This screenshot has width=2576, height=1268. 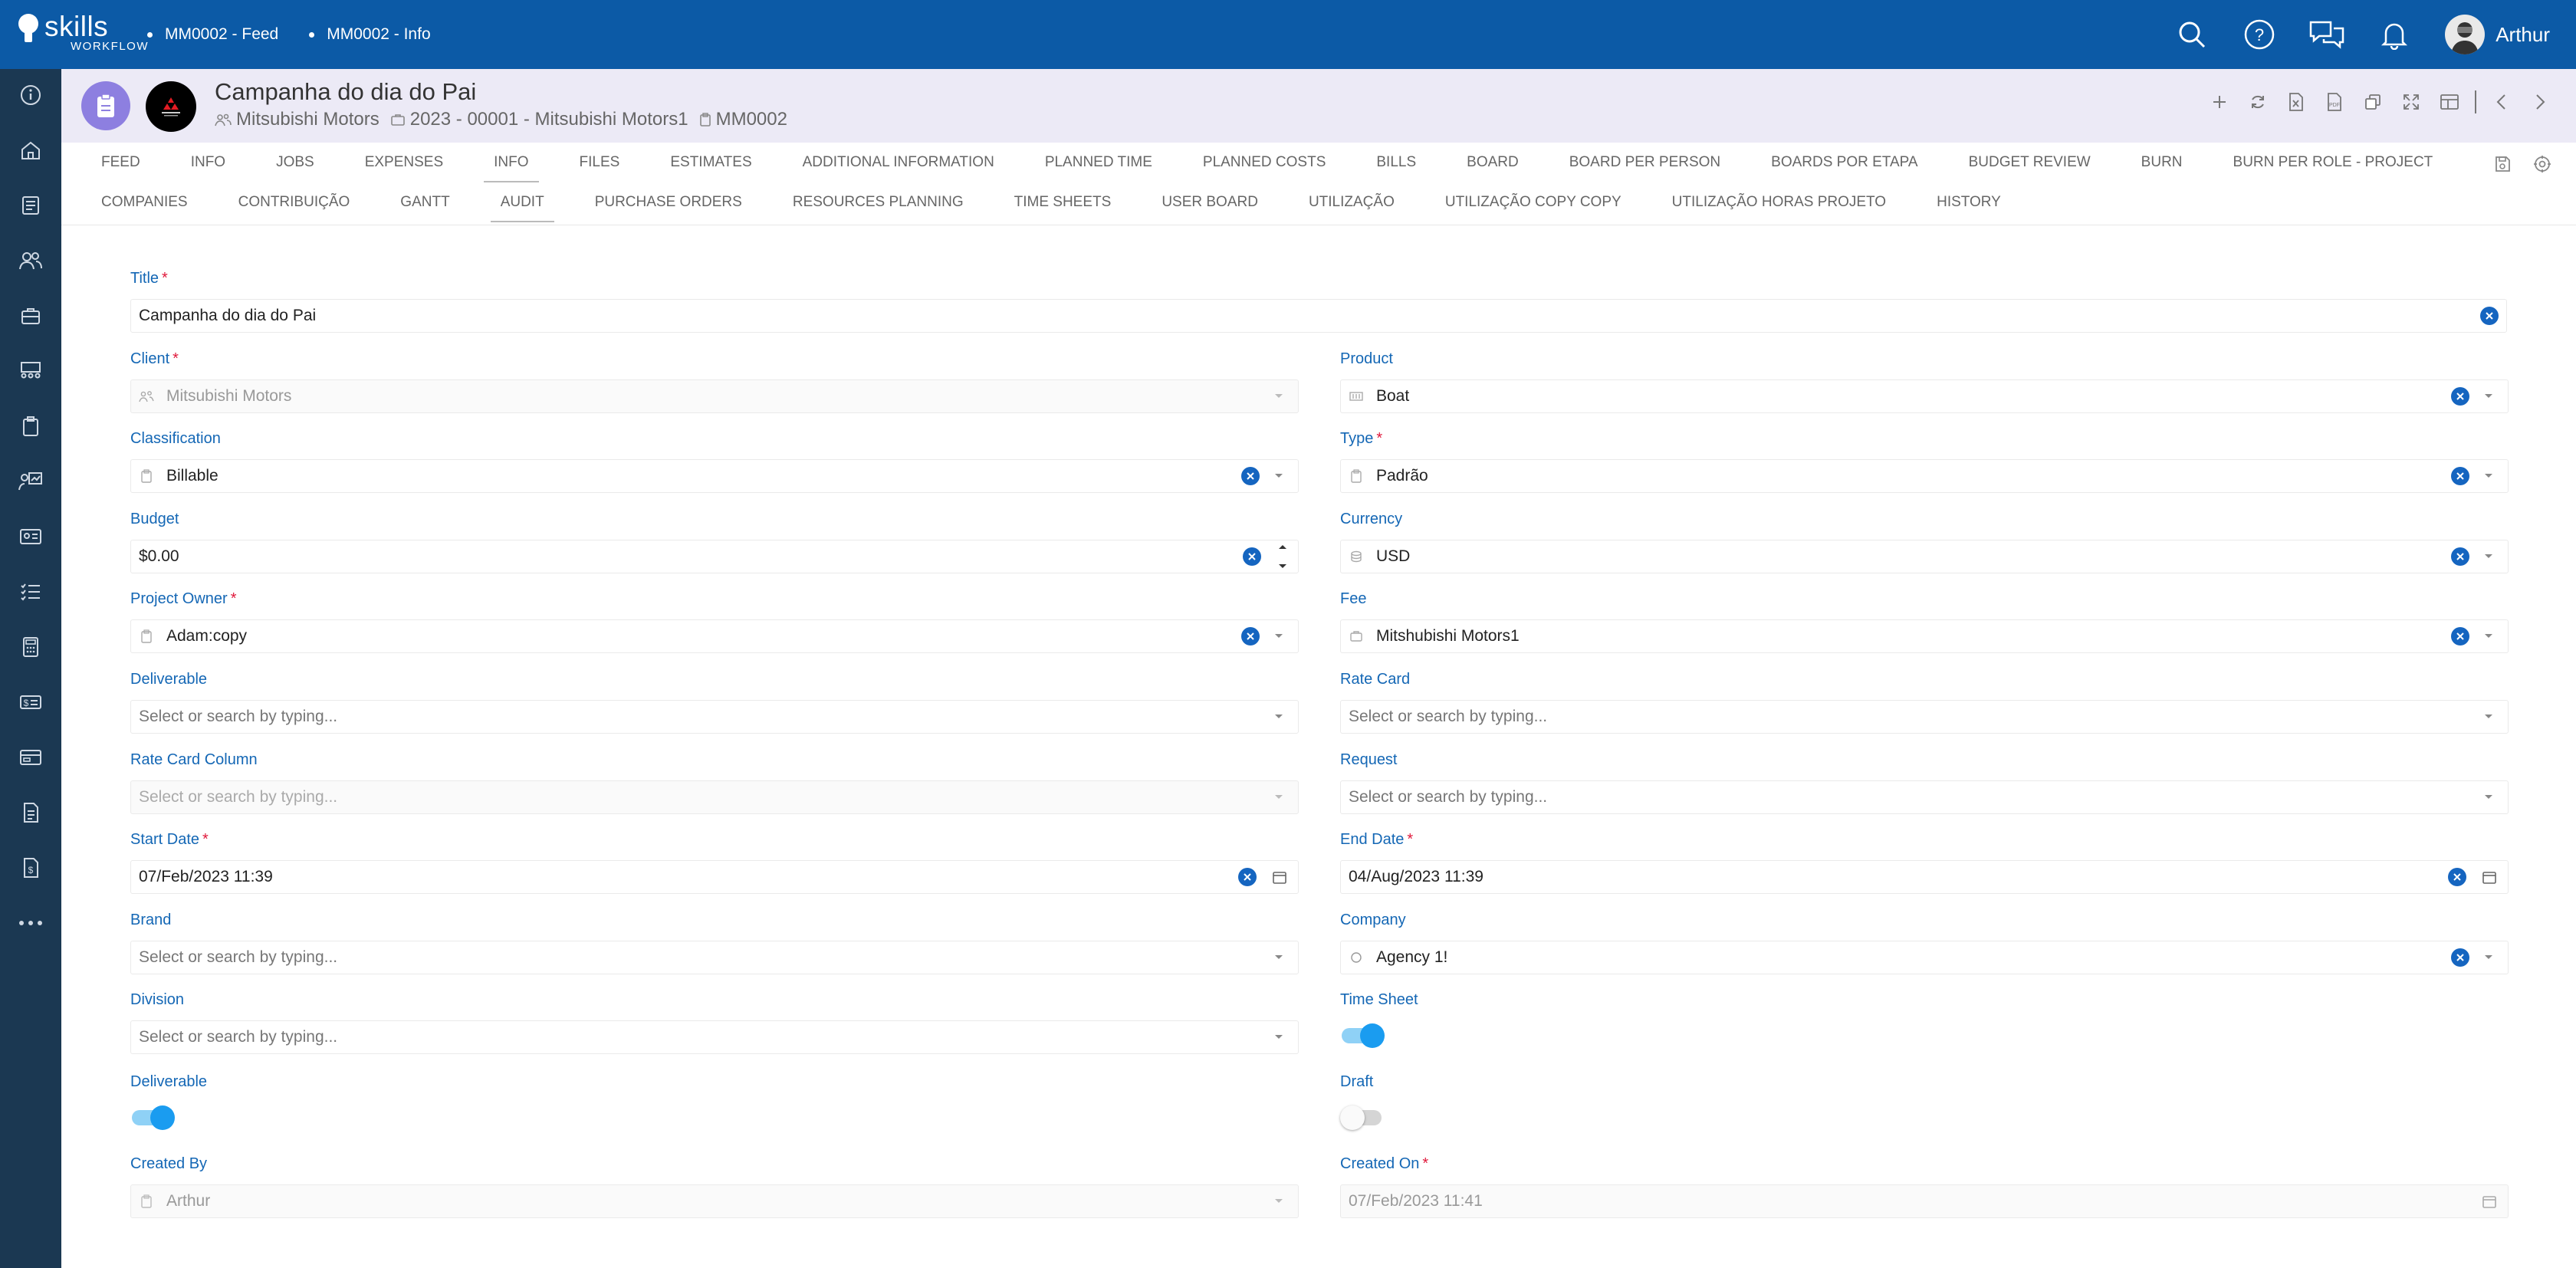 What do you see at coordinates (30, 260) in the screenshot?
I see `people-icon` at bounding box center [30, 260].